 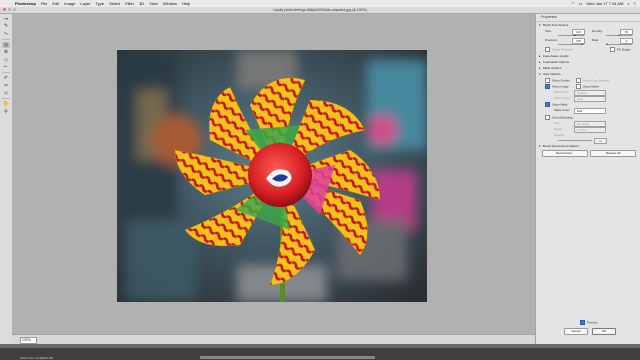 I want to click on pin-edges-option: Pin Edges, so click(x=620, y=49).